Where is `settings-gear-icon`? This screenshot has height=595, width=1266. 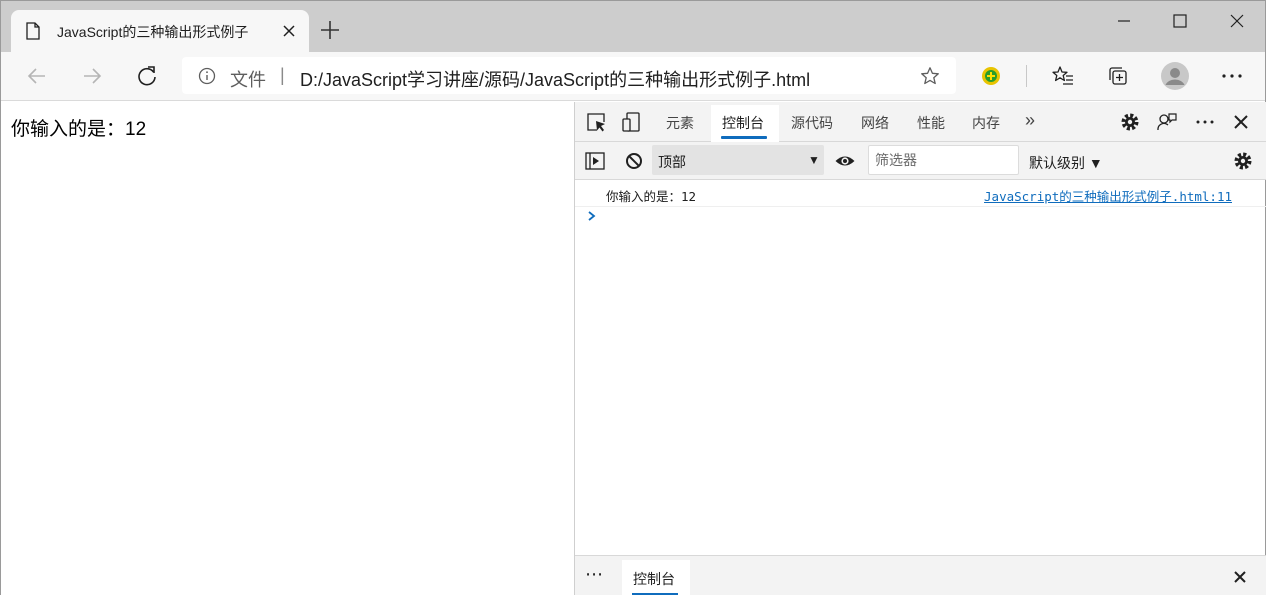
settings-gear-icon is located at coordinates (1130, 122).